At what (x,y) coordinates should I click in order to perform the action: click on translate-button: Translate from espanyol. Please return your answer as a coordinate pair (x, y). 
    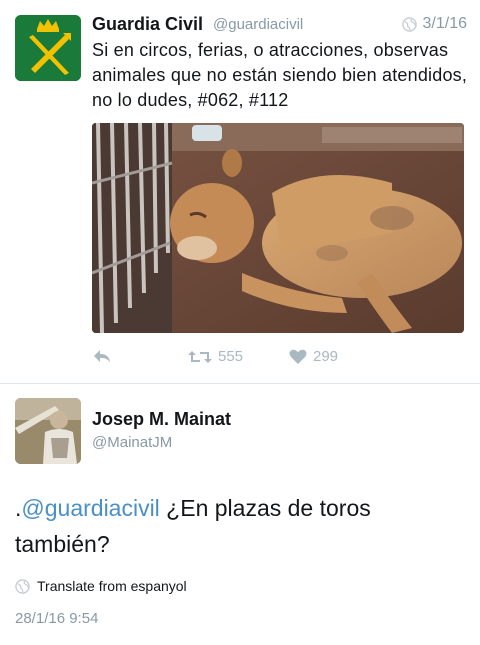
    Looking at the image, I should click on (101, 586).